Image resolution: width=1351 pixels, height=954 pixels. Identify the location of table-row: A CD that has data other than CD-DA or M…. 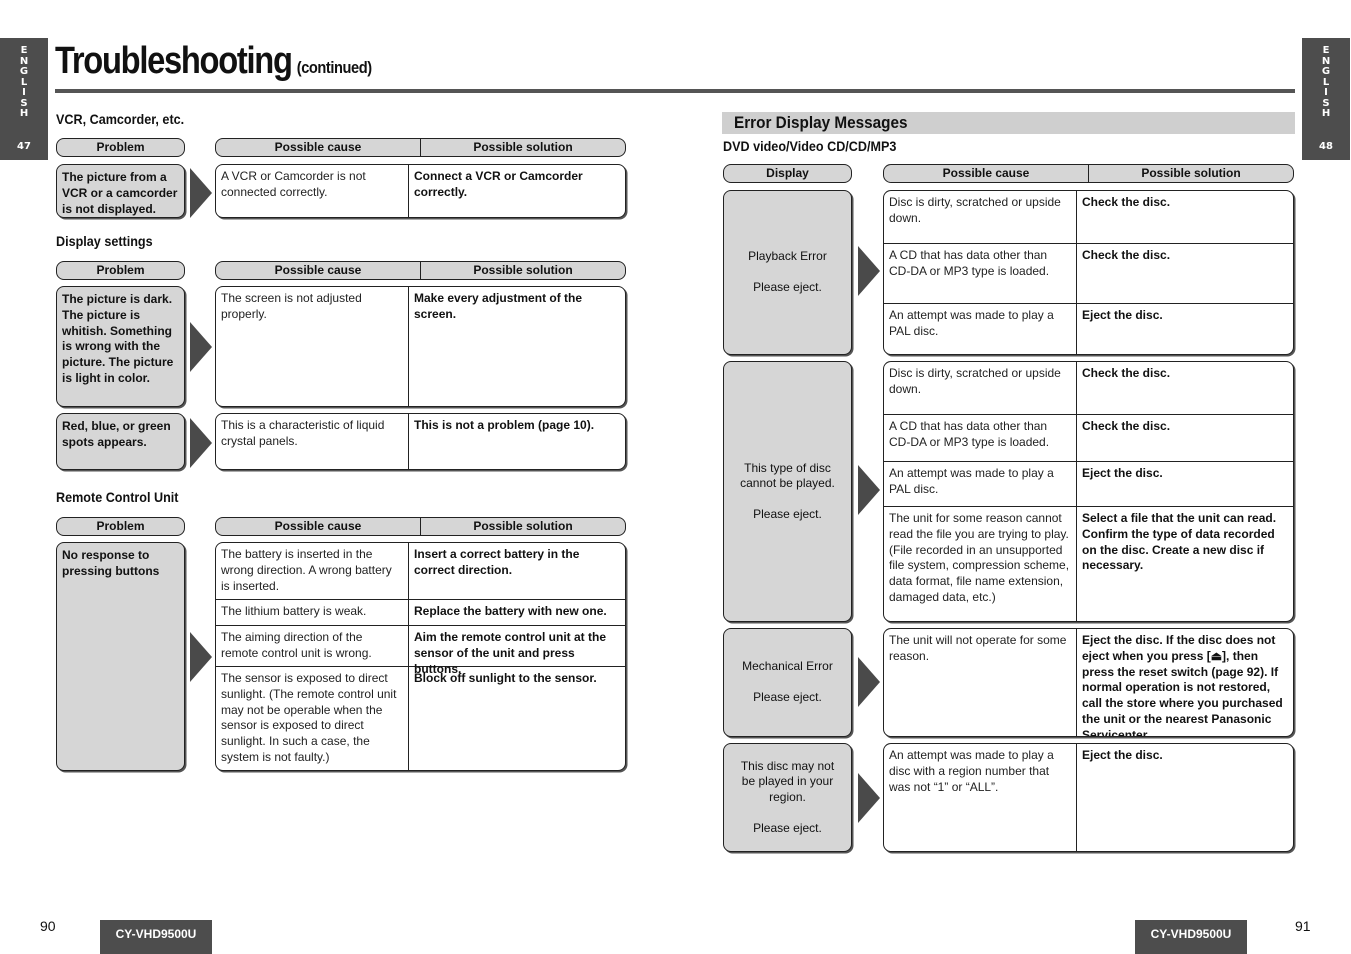
(1088, 273).